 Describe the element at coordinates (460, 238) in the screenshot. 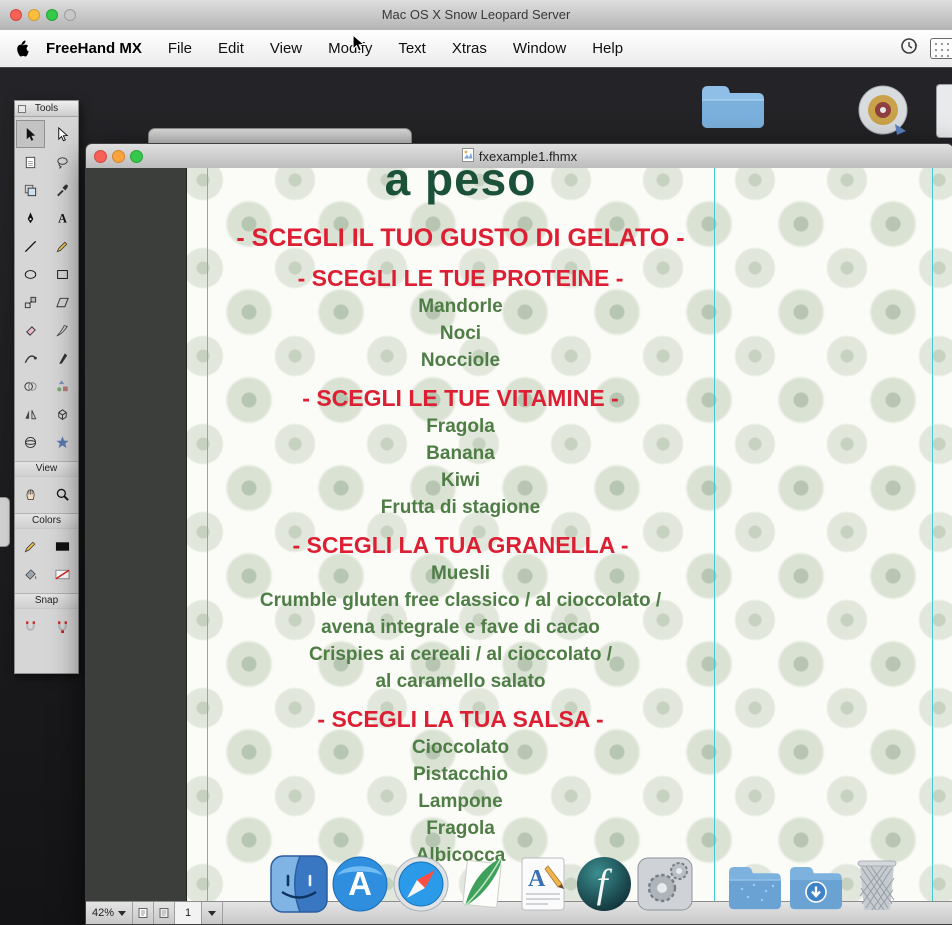

I see `menu-line: - SCEGLI IL TUO GUSTO DI GELATO -` at that location.